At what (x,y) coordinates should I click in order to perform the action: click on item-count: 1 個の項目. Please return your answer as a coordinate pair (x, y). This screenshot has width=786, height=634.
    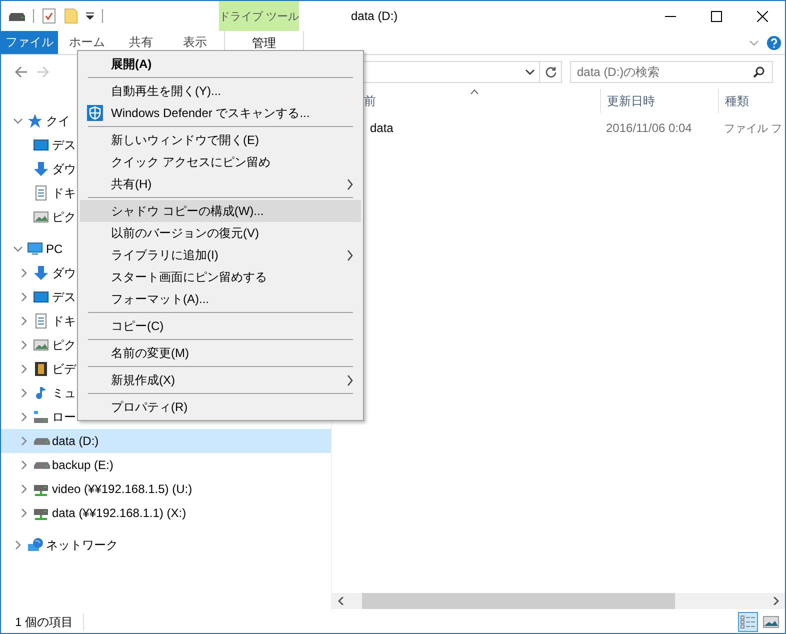
    Looking at the image, I should click on (49, 622).